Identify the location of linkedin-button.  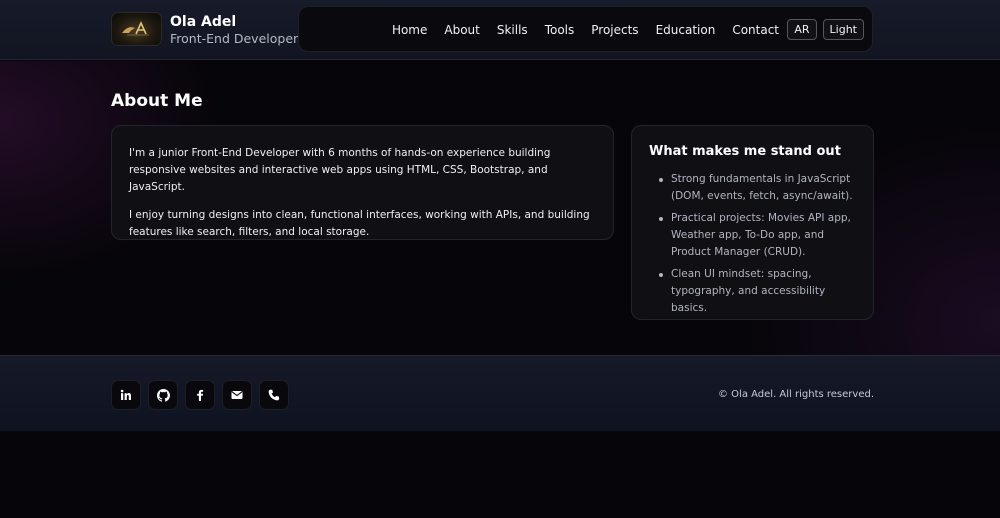
(126, 395).